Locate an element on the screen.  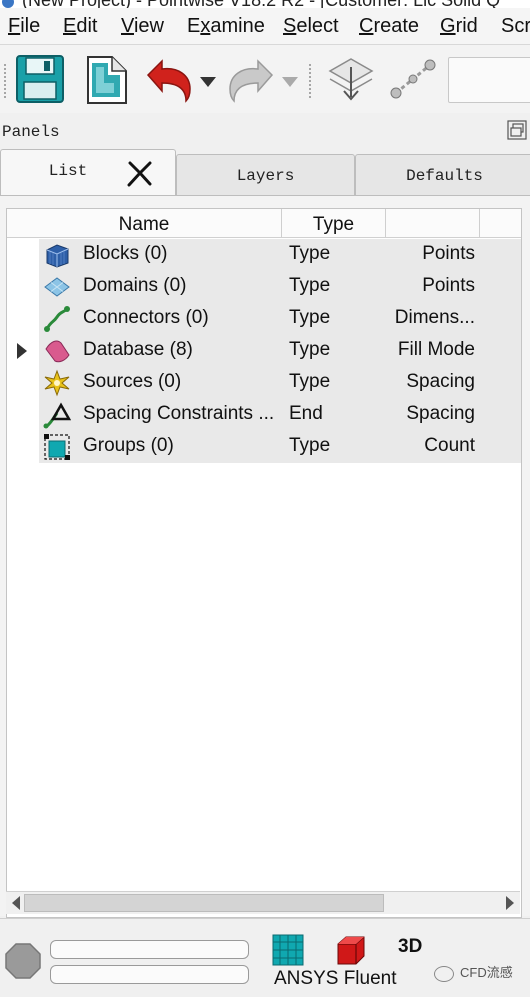
group-icon is located at coordinates (57, 447).